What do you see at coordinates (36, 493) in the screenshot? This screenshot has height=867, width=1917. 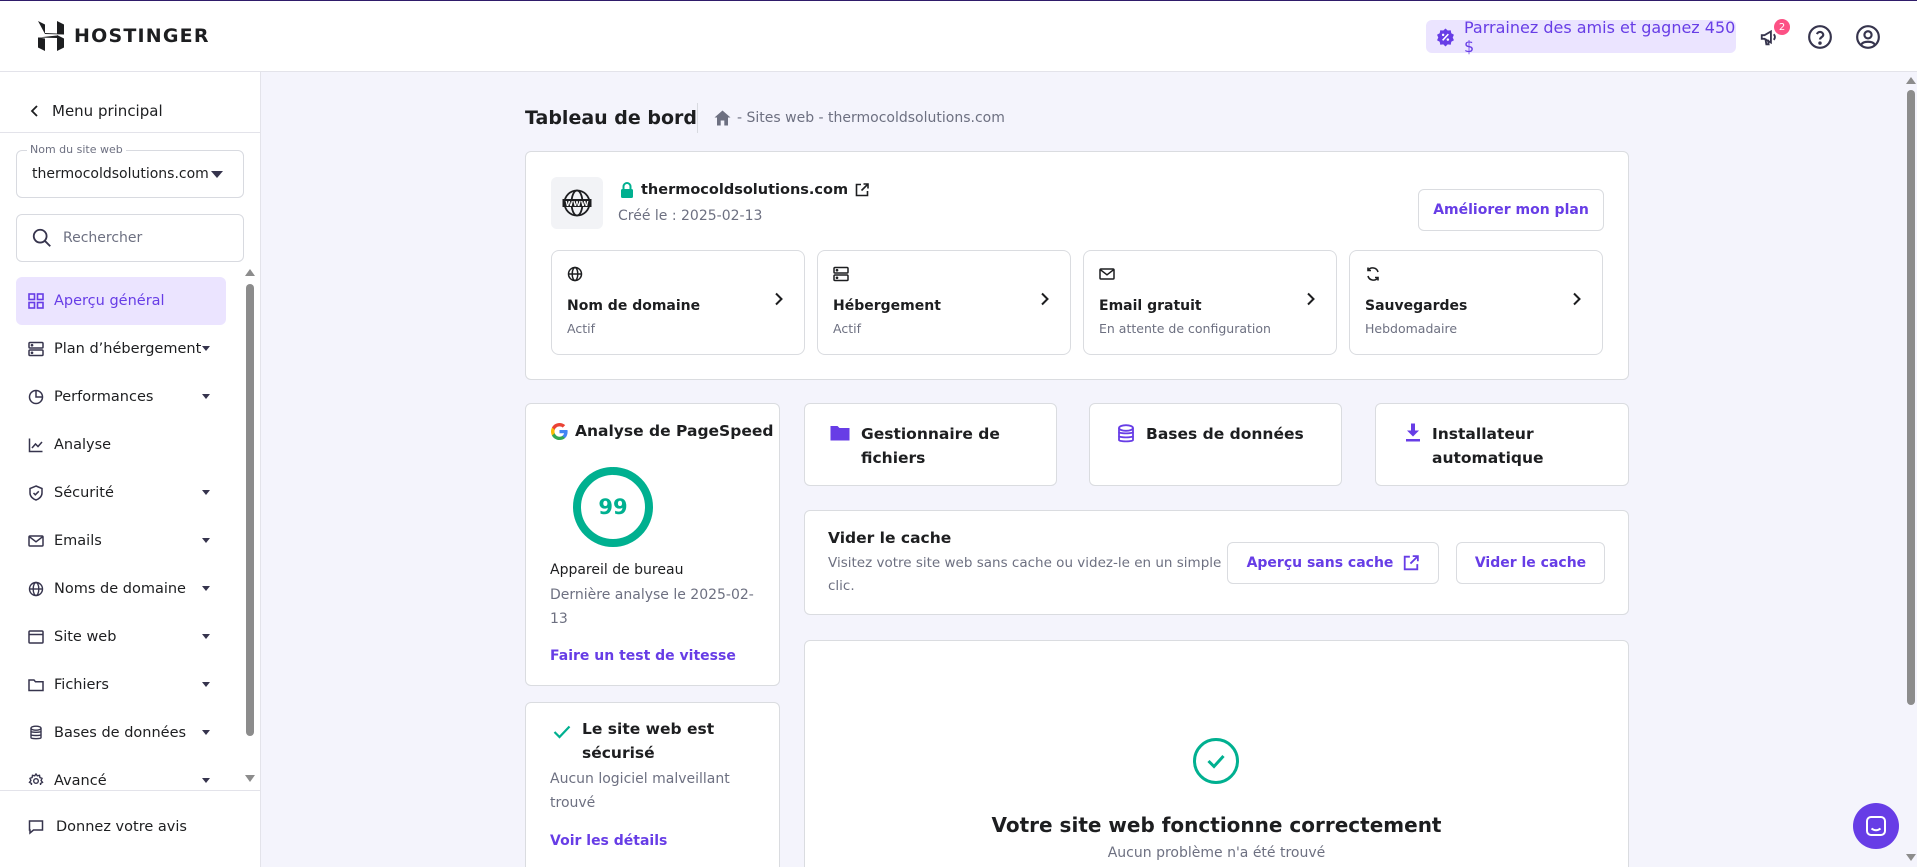 I see `shield-icon` at bounding box center [36, 493].